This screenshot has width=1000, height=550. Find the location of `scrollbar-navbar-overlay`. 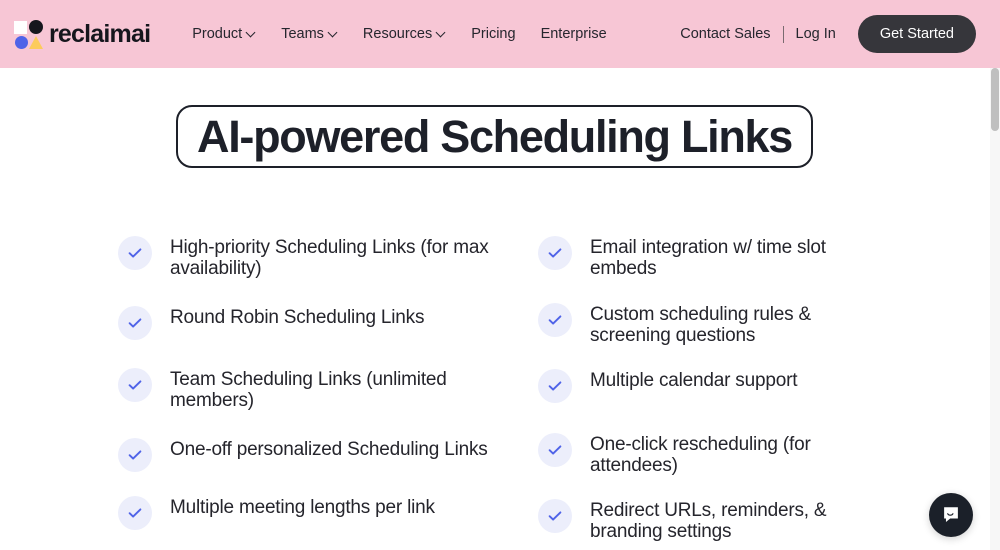

scrollbar-navbar-overlay is located at coordinates (995, 34).